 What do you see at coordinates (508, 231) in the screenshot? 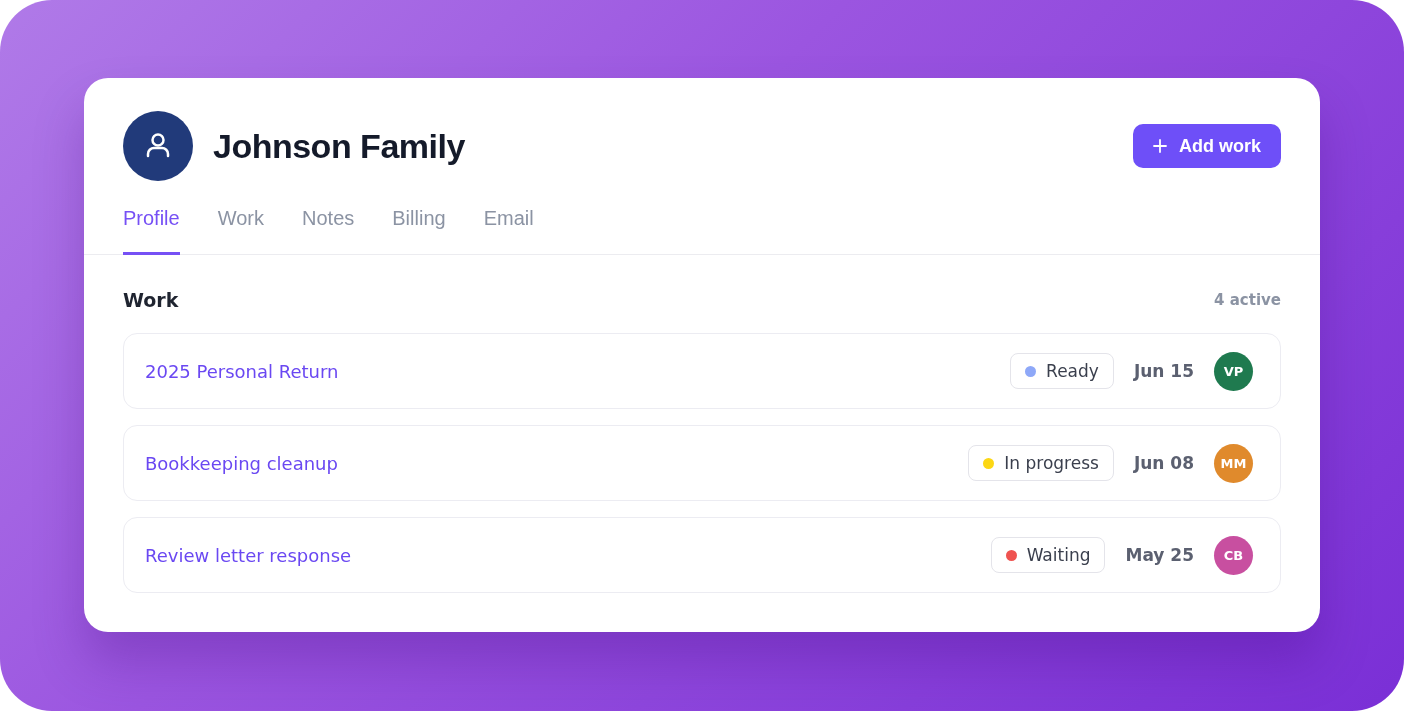
I see `tab: Email` at bounding box center [508, 231].